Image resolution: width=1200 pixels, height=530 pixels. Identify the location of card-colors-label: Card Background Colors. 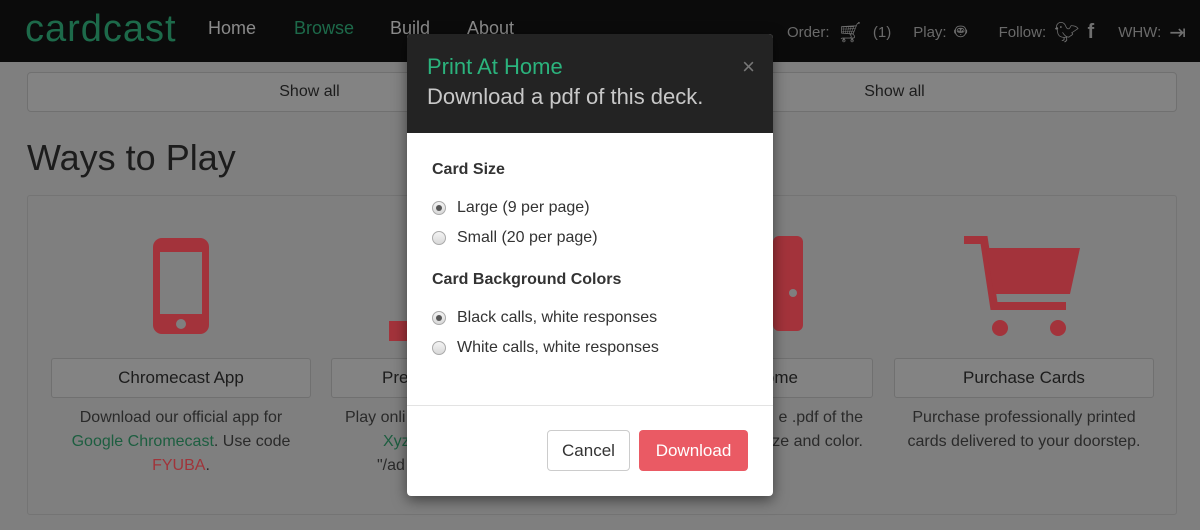
(527, 279).